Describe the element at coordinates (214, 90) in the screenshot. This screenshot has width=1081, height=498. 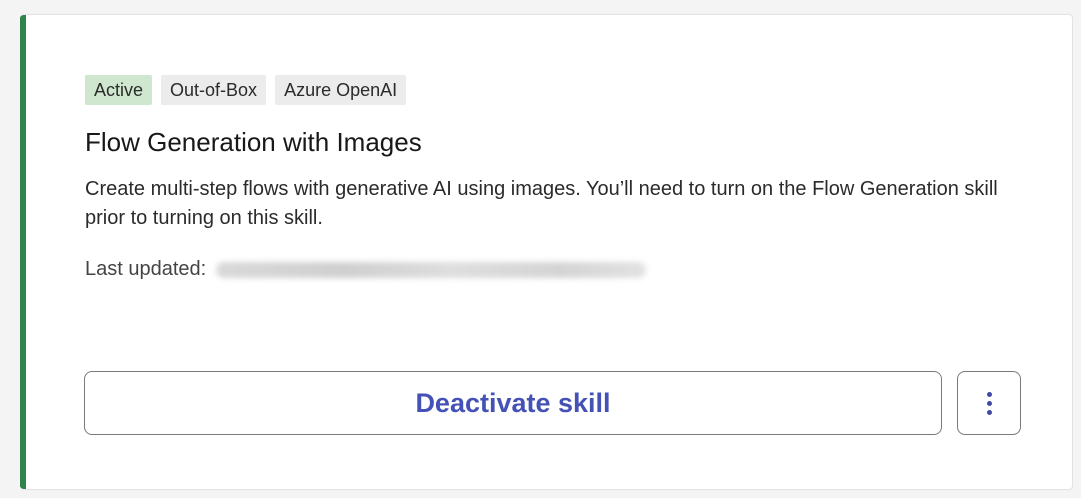
I see `type-badge-out-of-box: Out-of-Box` at that location.